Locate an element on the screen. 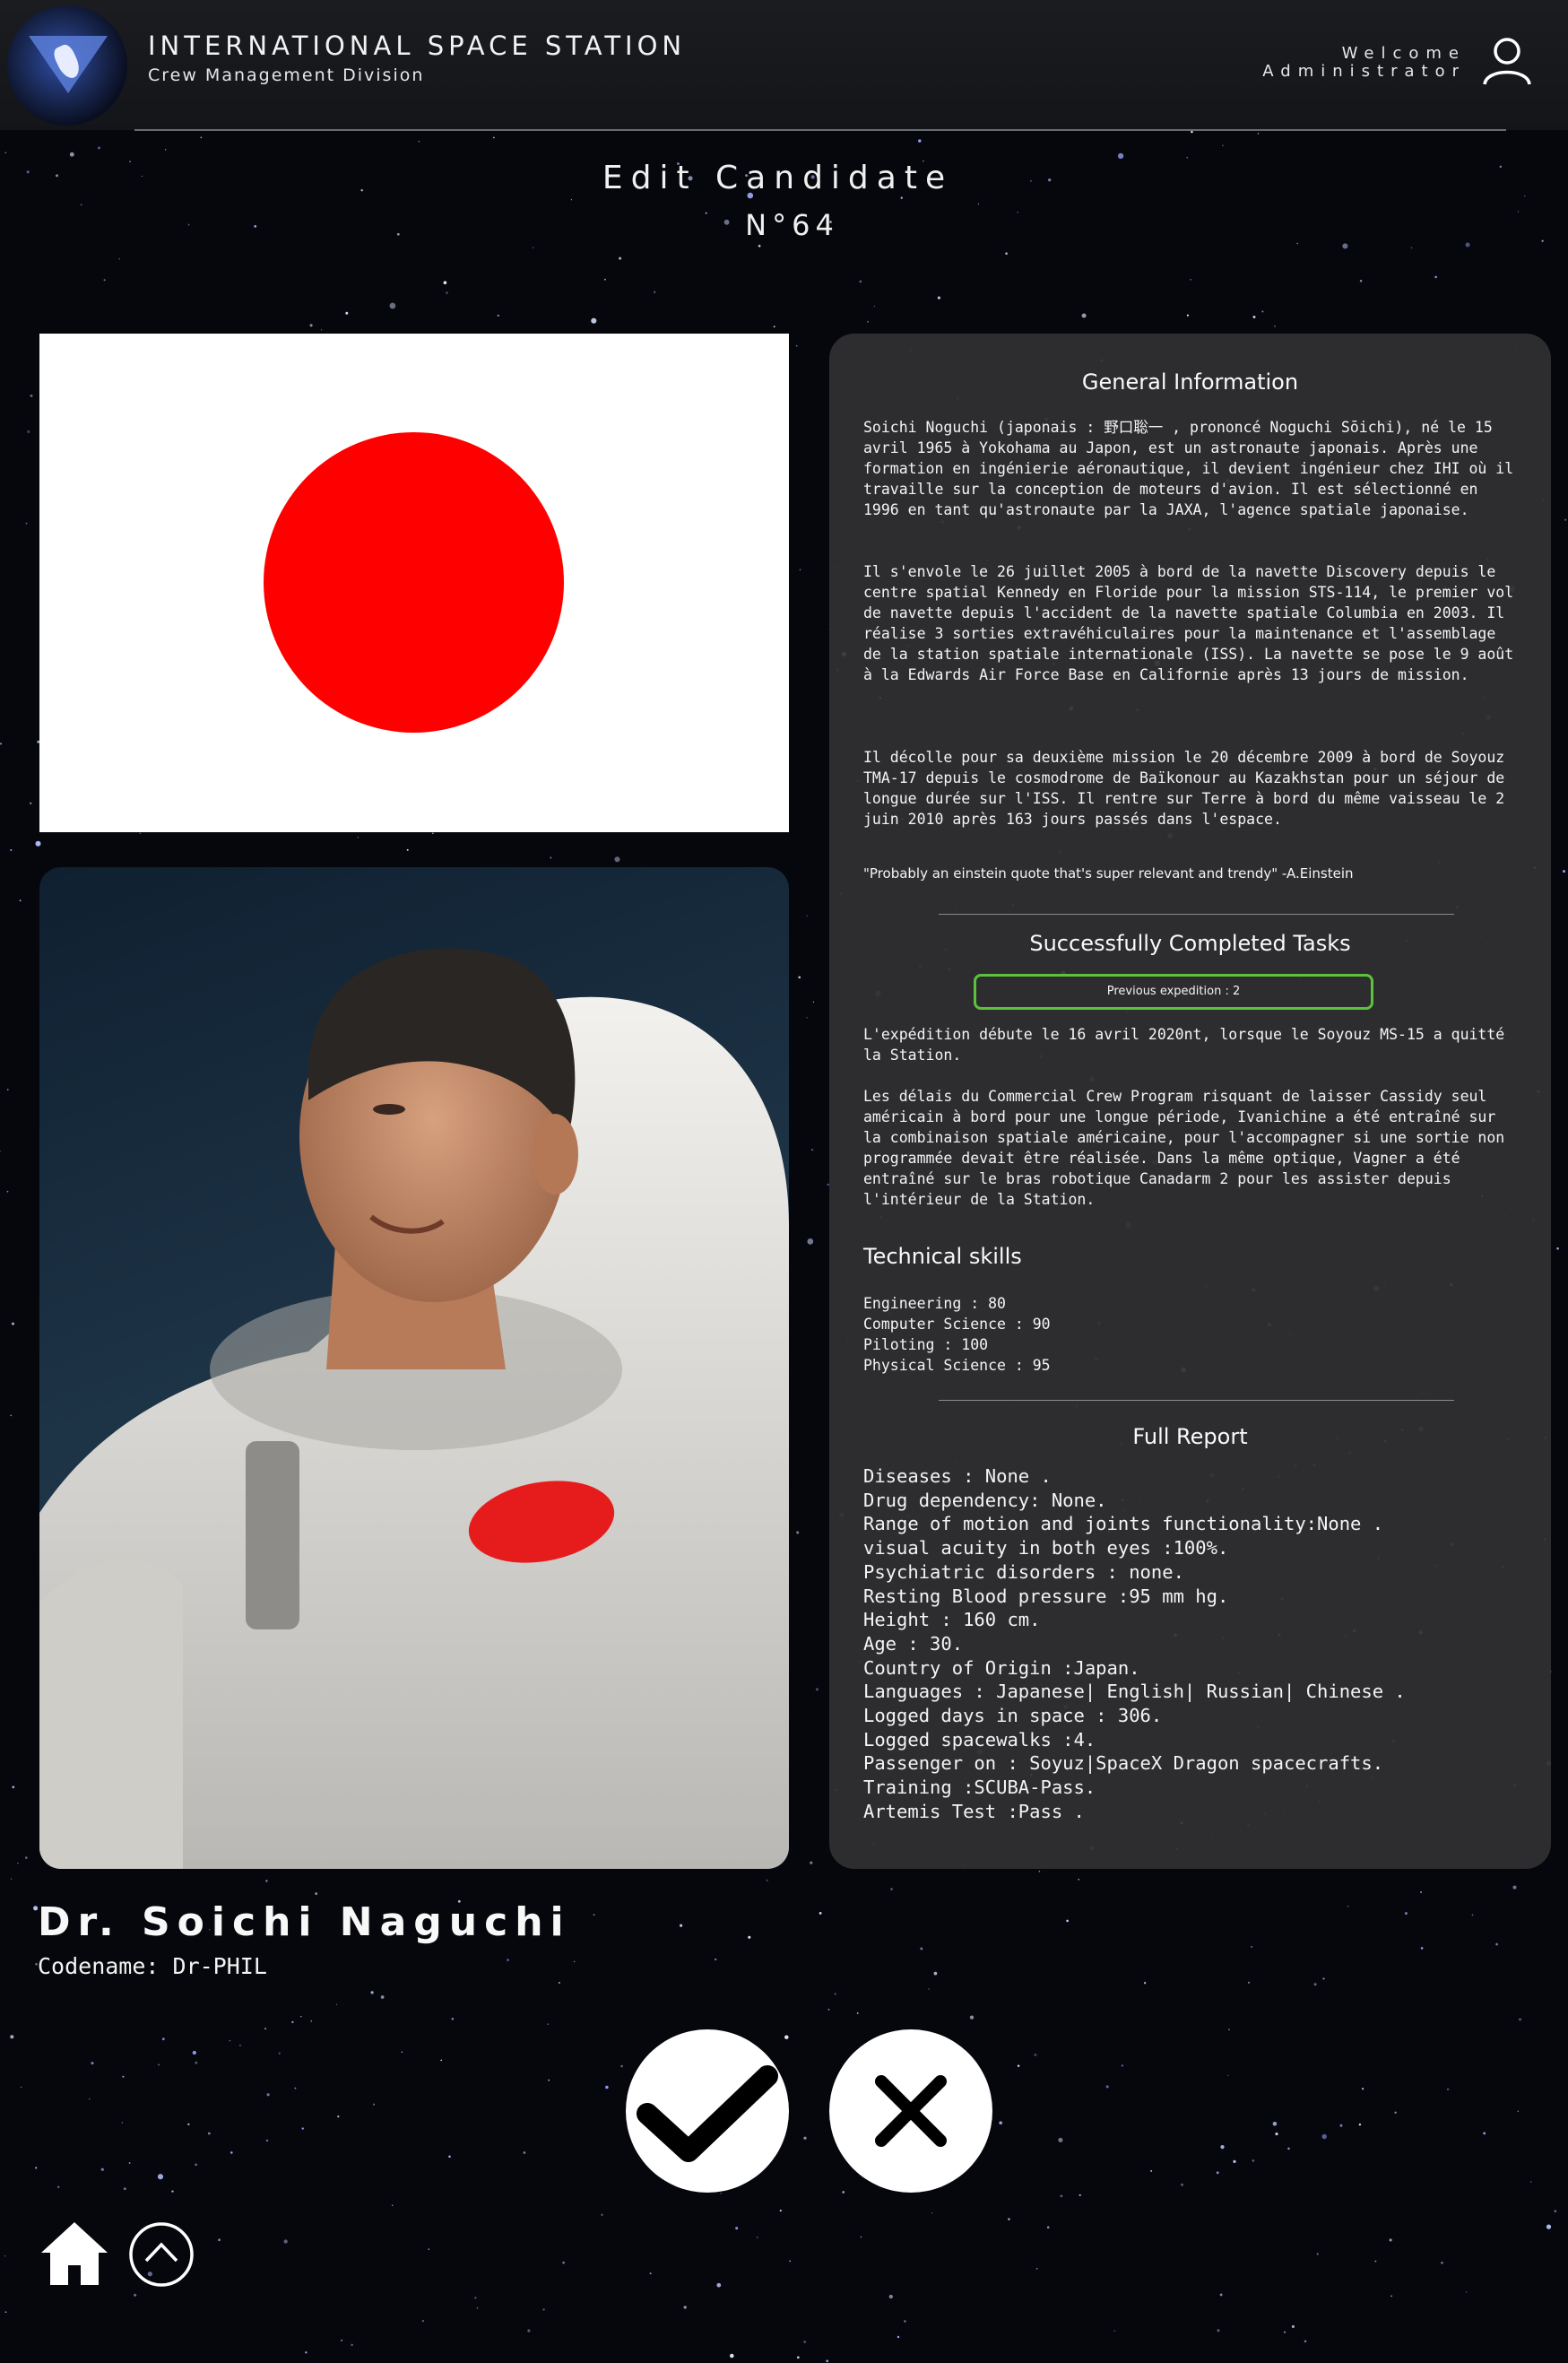  tasks-heading: Successfully Completed Tasks is located at coordinates (1190, 943).